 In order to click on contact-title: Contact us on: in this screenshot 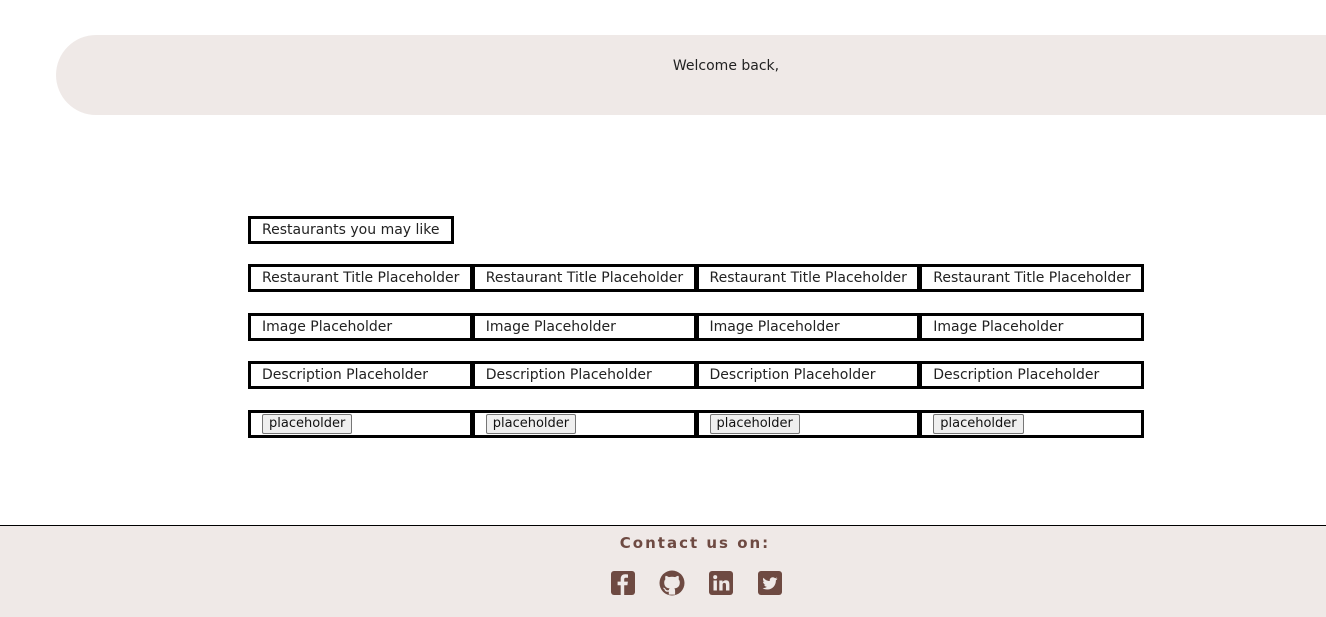, I will do `click(695, 543)`.